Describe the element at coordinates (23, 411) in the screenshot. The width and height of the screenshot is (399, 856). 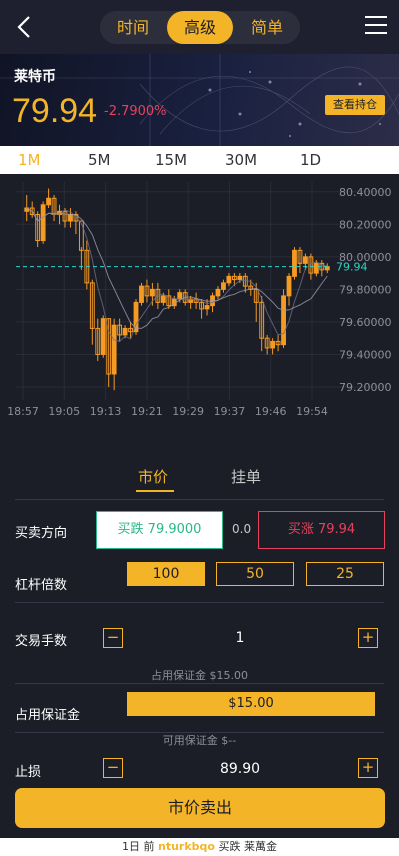
I see `x-tick-label: 18:57` at that location.